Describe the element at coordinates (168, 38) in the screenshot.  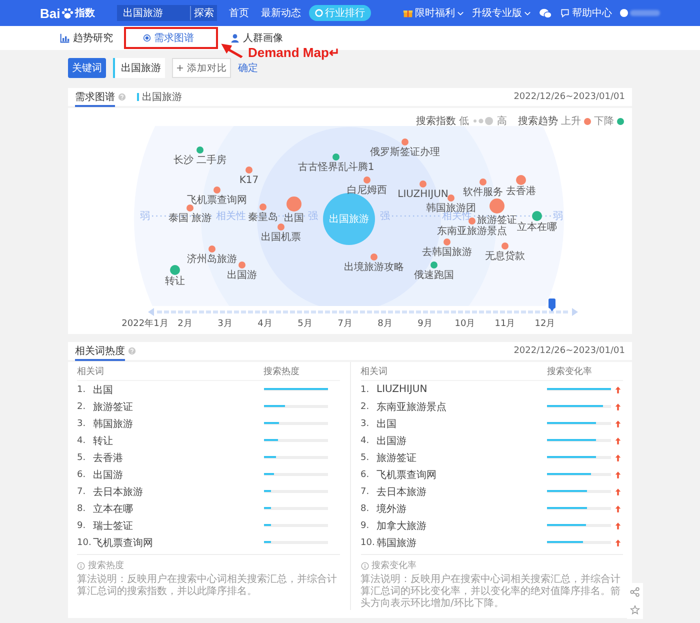
I see `sub-nav-tab: 需求图谱` at that location.